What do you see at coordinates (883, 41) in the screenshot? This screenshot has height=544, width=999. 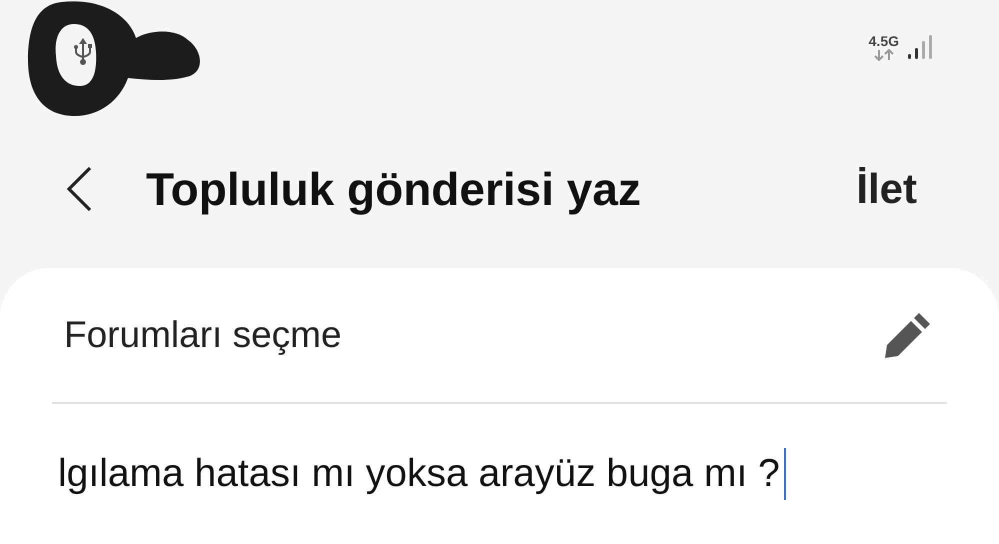 I see `network-type-label: 4.5G` at bounding box center [883, 41].